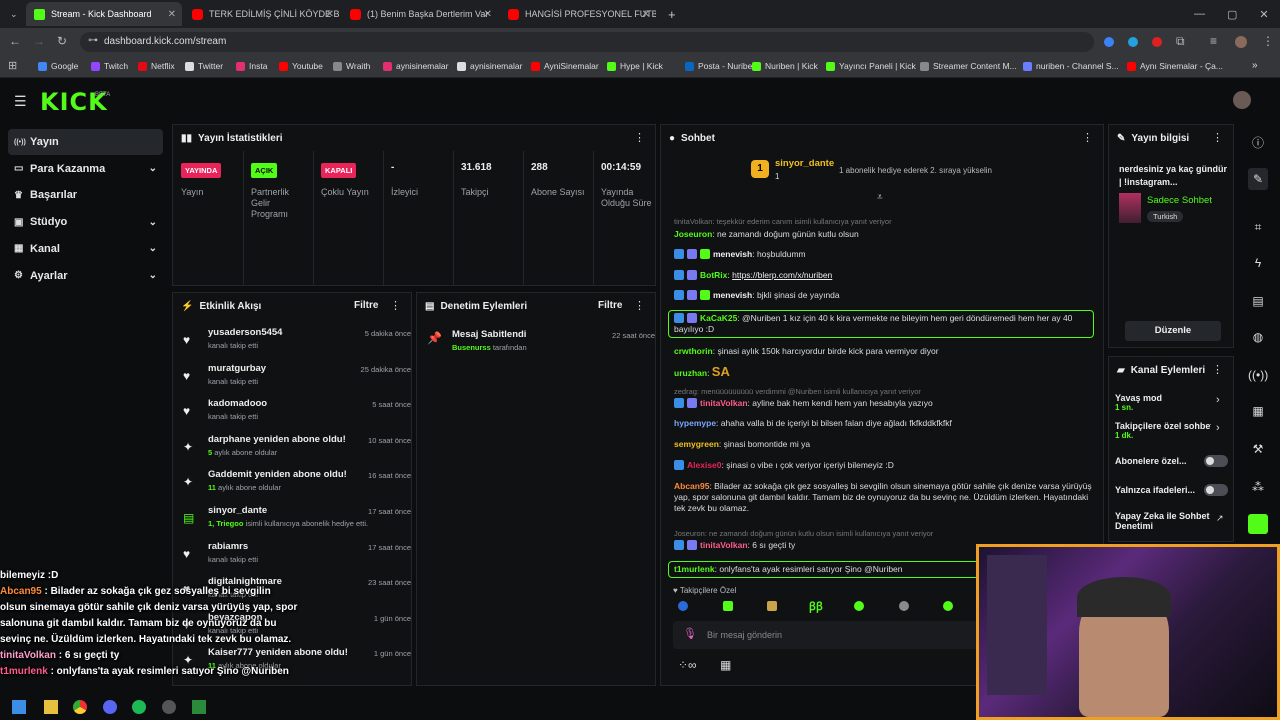 The height and width of the screenshot is (720, 1280). Describe the element at coordinates (883, 275) in the screenshot. I see `chat-message: BotRix: https://blerp.com/x/nuriben` at that location.